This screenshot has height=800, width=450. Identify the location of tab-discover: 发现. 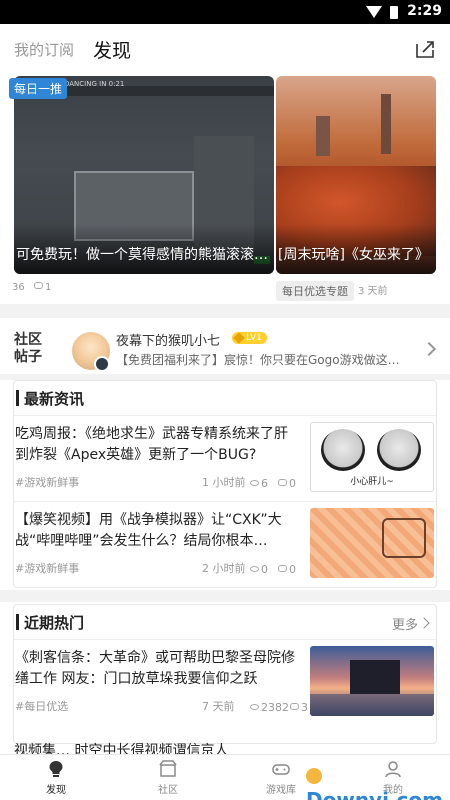
(112, 49).